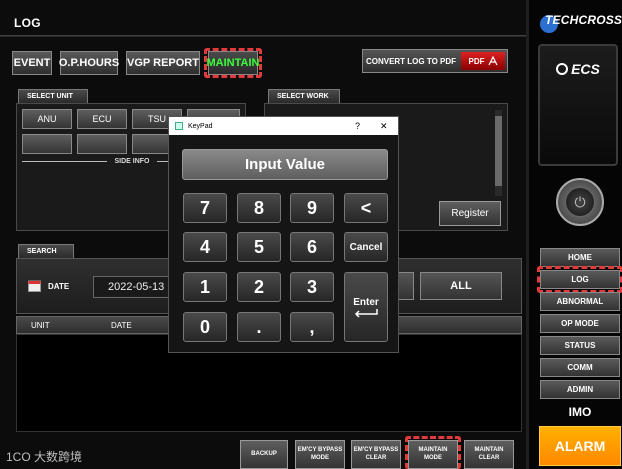 This screenshot has width=622, height=469. Describe the element at coordinates (489, 454) in the screenshot. I see `maintain-clear-button: MAINTAIN CLEAR` at that location.